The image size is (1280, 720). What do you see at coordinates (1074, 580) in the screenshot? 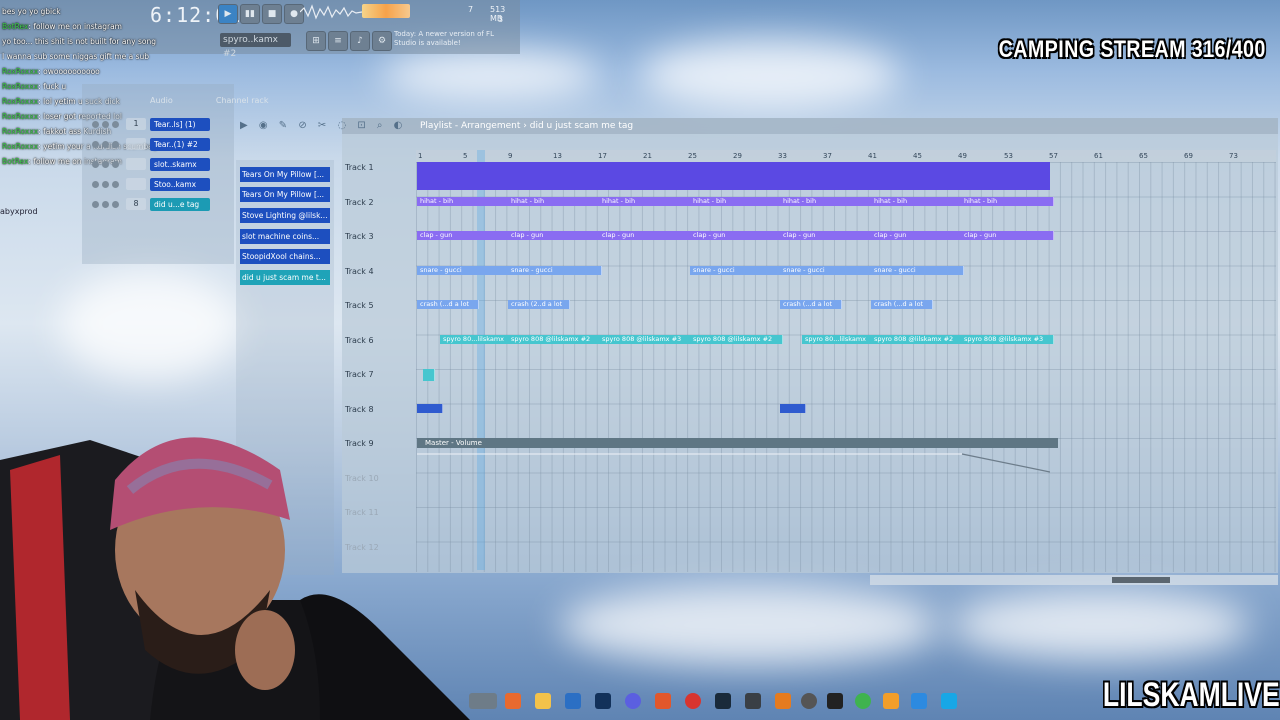
I see `horizontal-scrollbar` at bounding box center [1074, 580].